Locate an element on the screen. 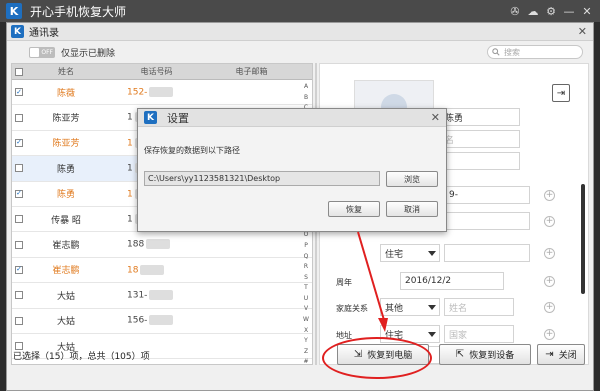  exit-detail-icon: ⇥ is located at coordinates (561, 93).